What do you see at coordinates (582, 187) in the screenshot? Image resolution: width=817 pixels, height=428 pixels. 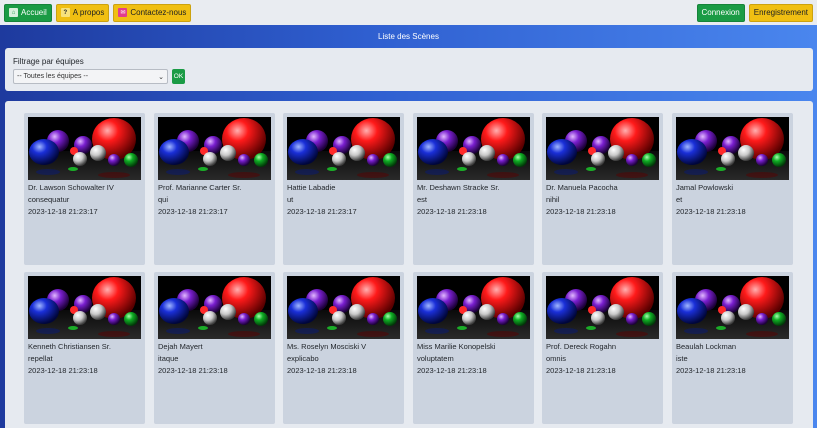 I see `scene-author: Dr. Manuela Pacocha` at bounding box center [582, 187].